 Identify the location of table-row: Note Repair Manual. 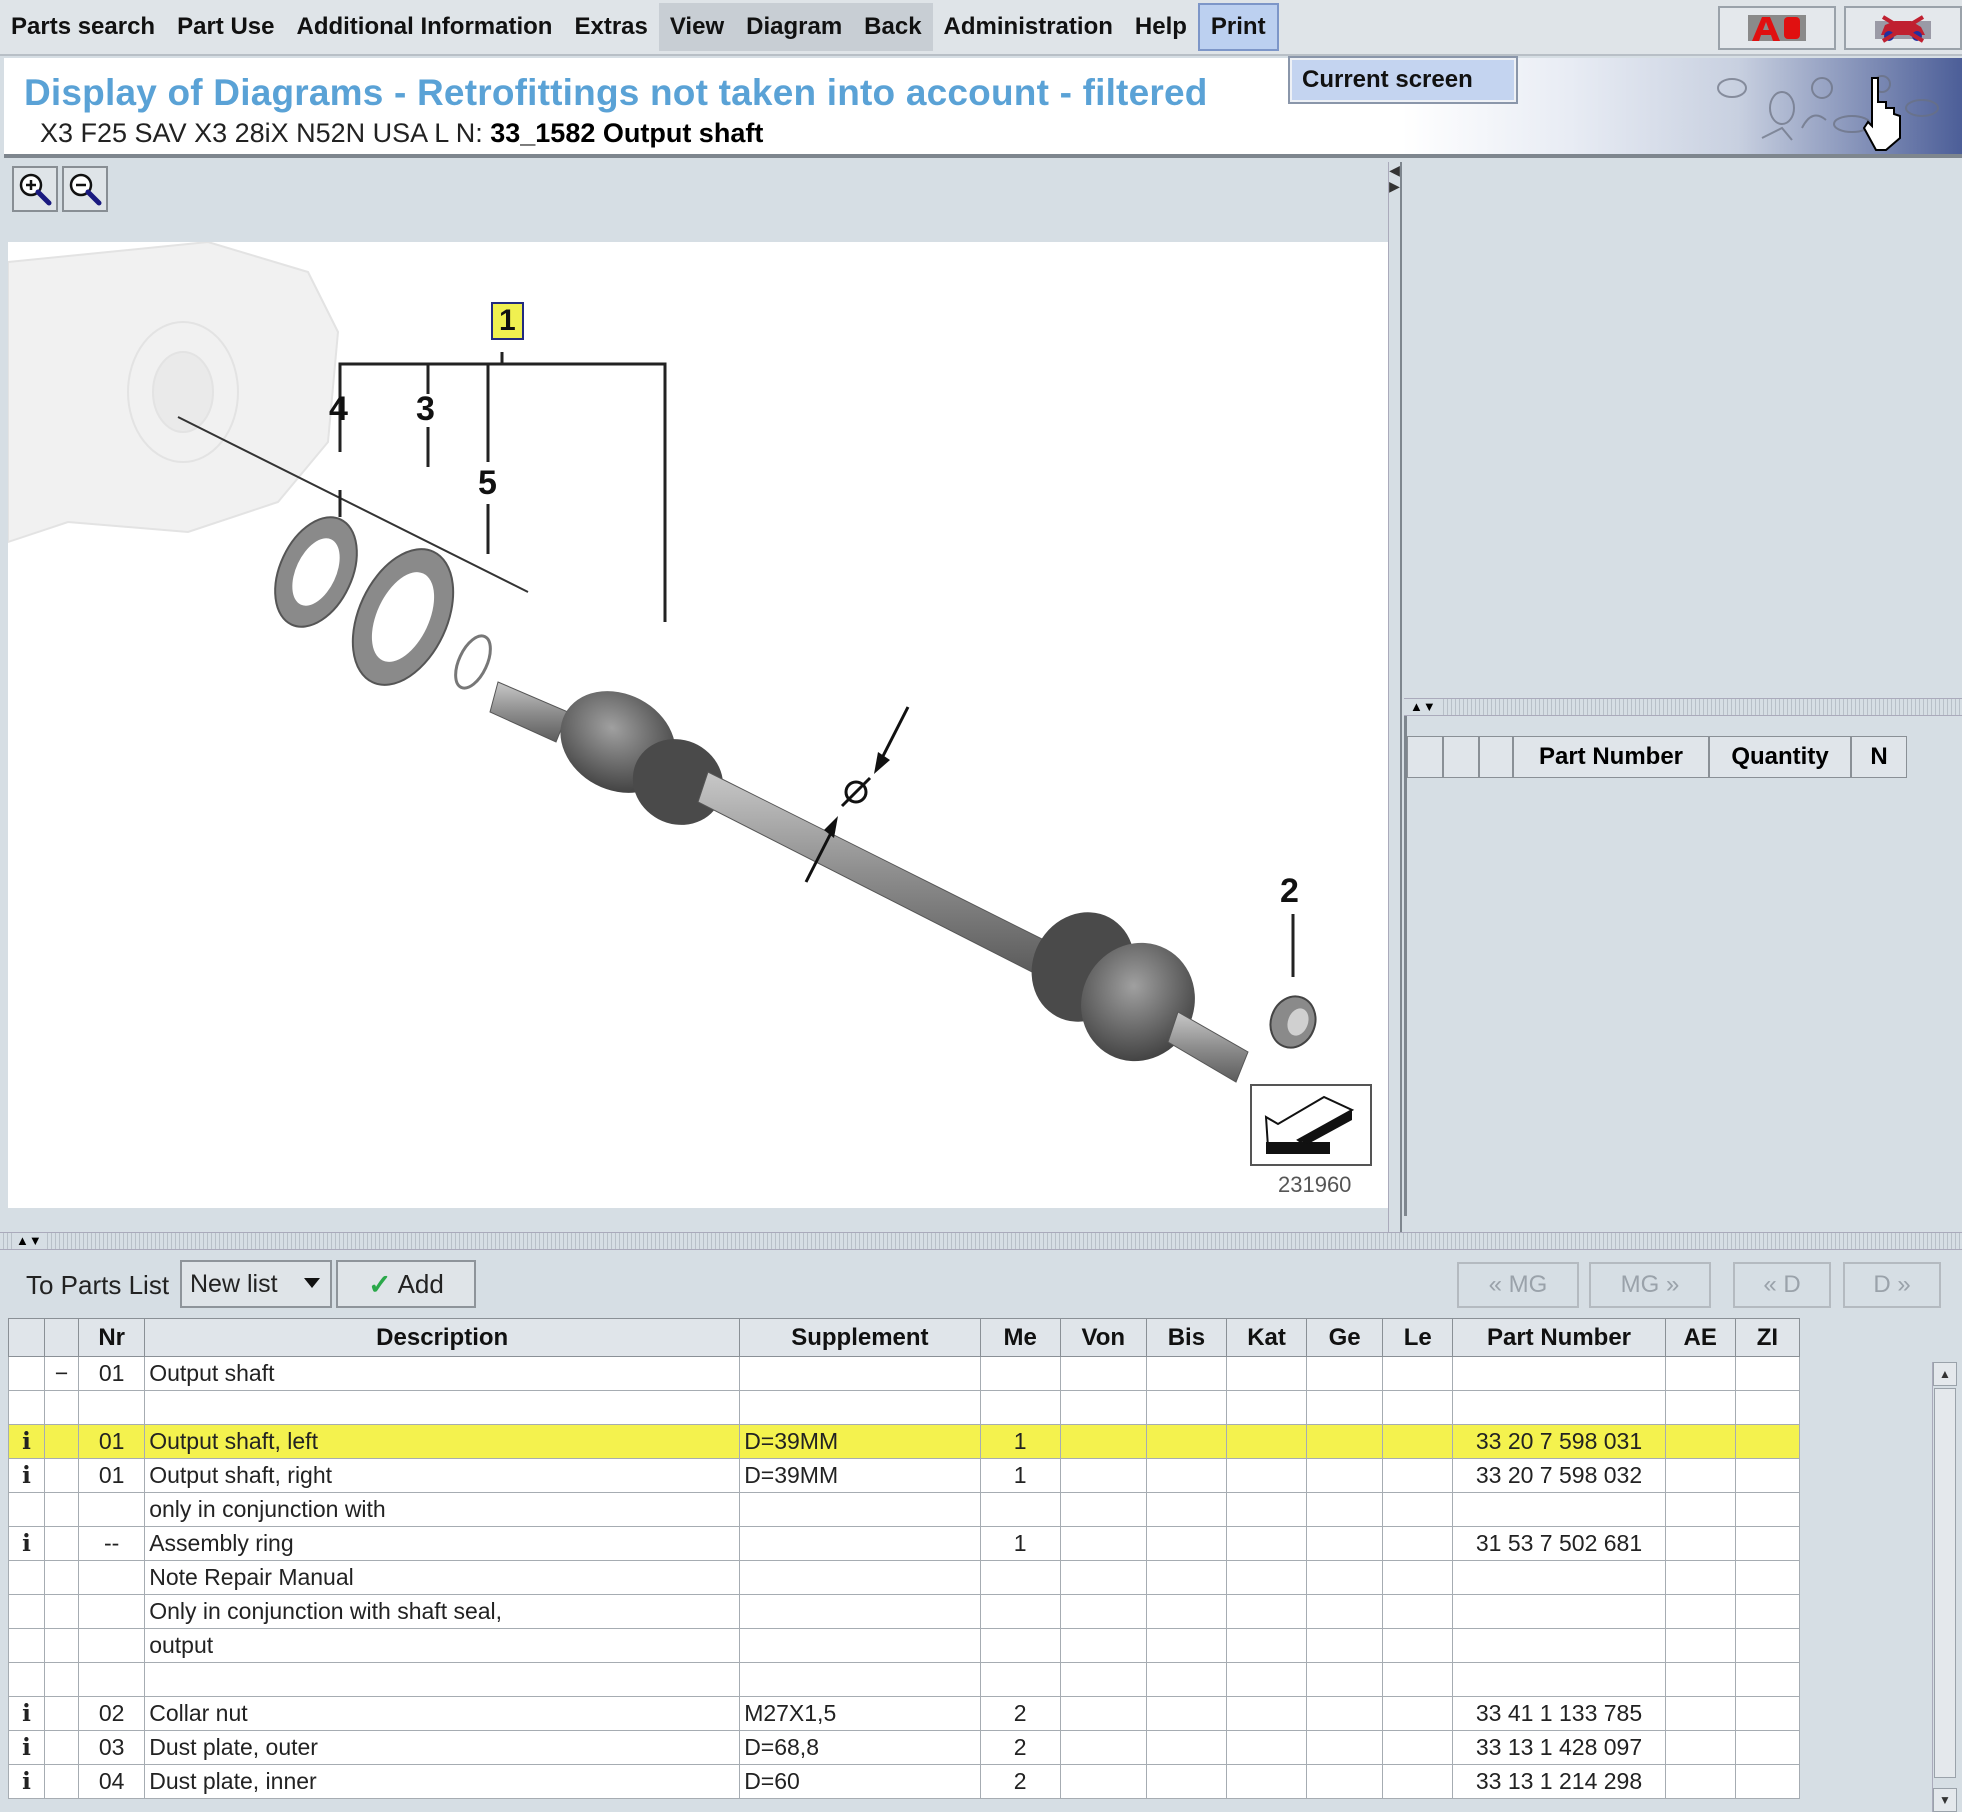
(904, 1577).